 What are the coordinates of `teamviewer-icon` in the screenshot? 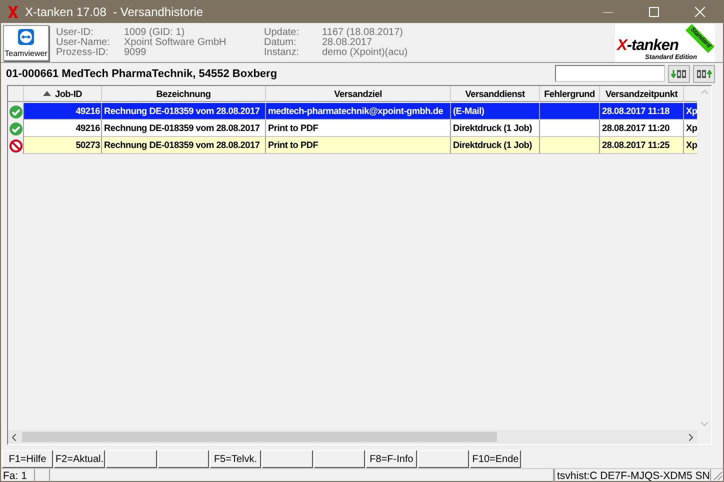 It's located at (26, 37).